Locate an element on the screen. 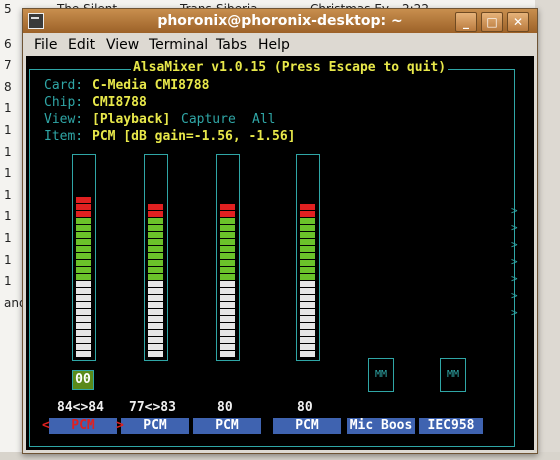 The height and width of the screenshot is (460, 560). menu-help: Help is located at coordinates (274, 45).